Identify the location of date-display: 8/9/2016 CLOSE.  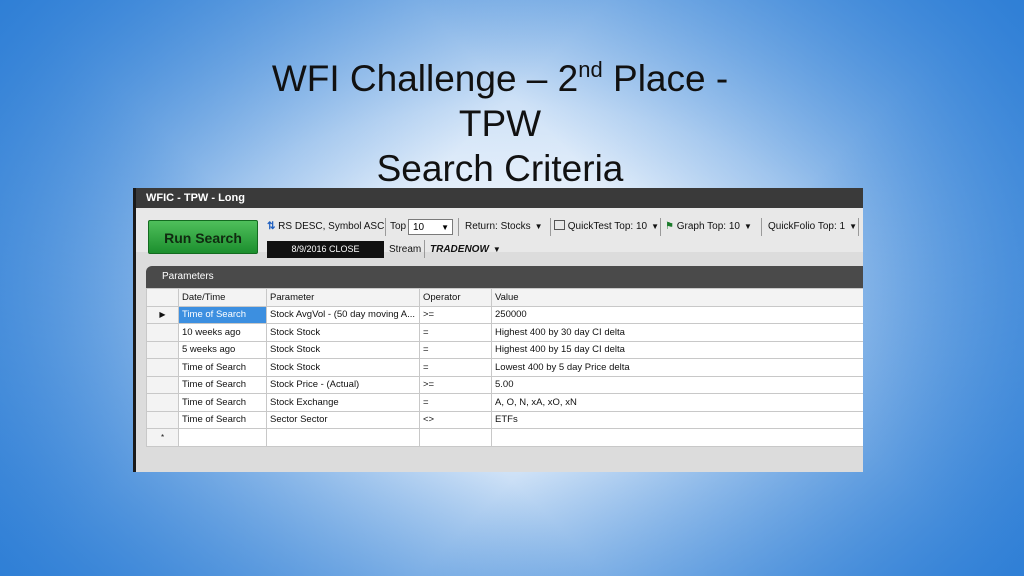
(325, 249).